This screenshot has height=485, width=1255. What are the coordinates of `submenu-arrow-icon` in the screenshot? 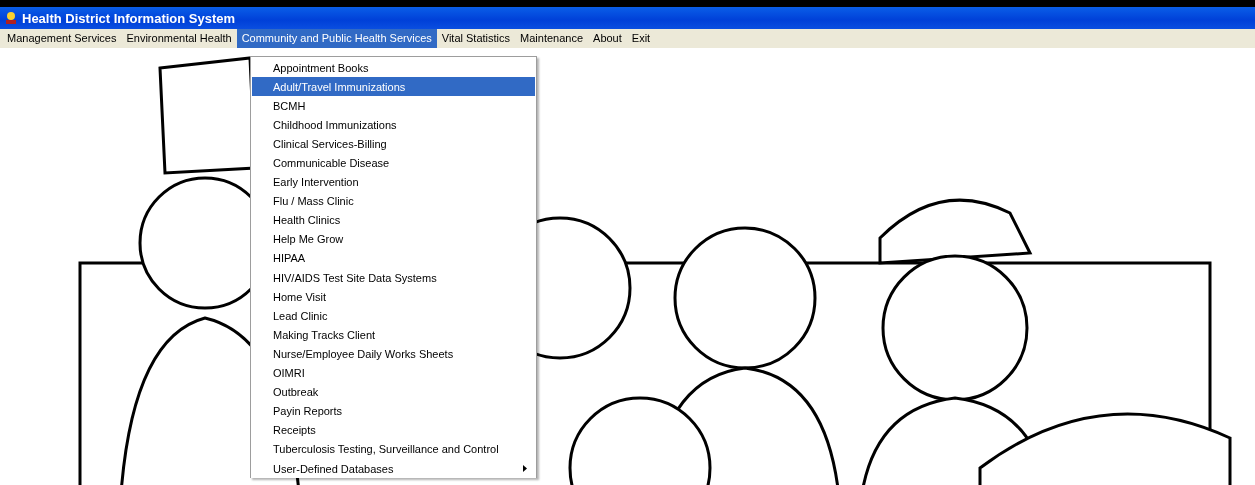 It's located at (525, 468).